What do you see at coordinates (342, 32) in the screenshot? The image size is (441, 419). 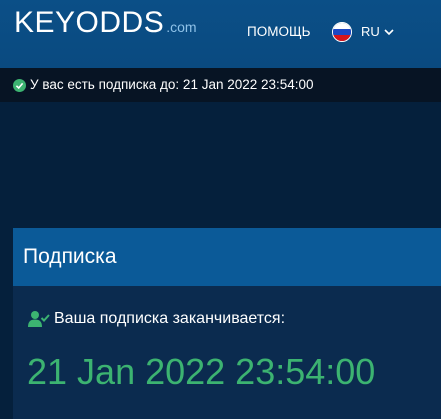 I see `russia-flag-icon` at bounding box center [342, 32].